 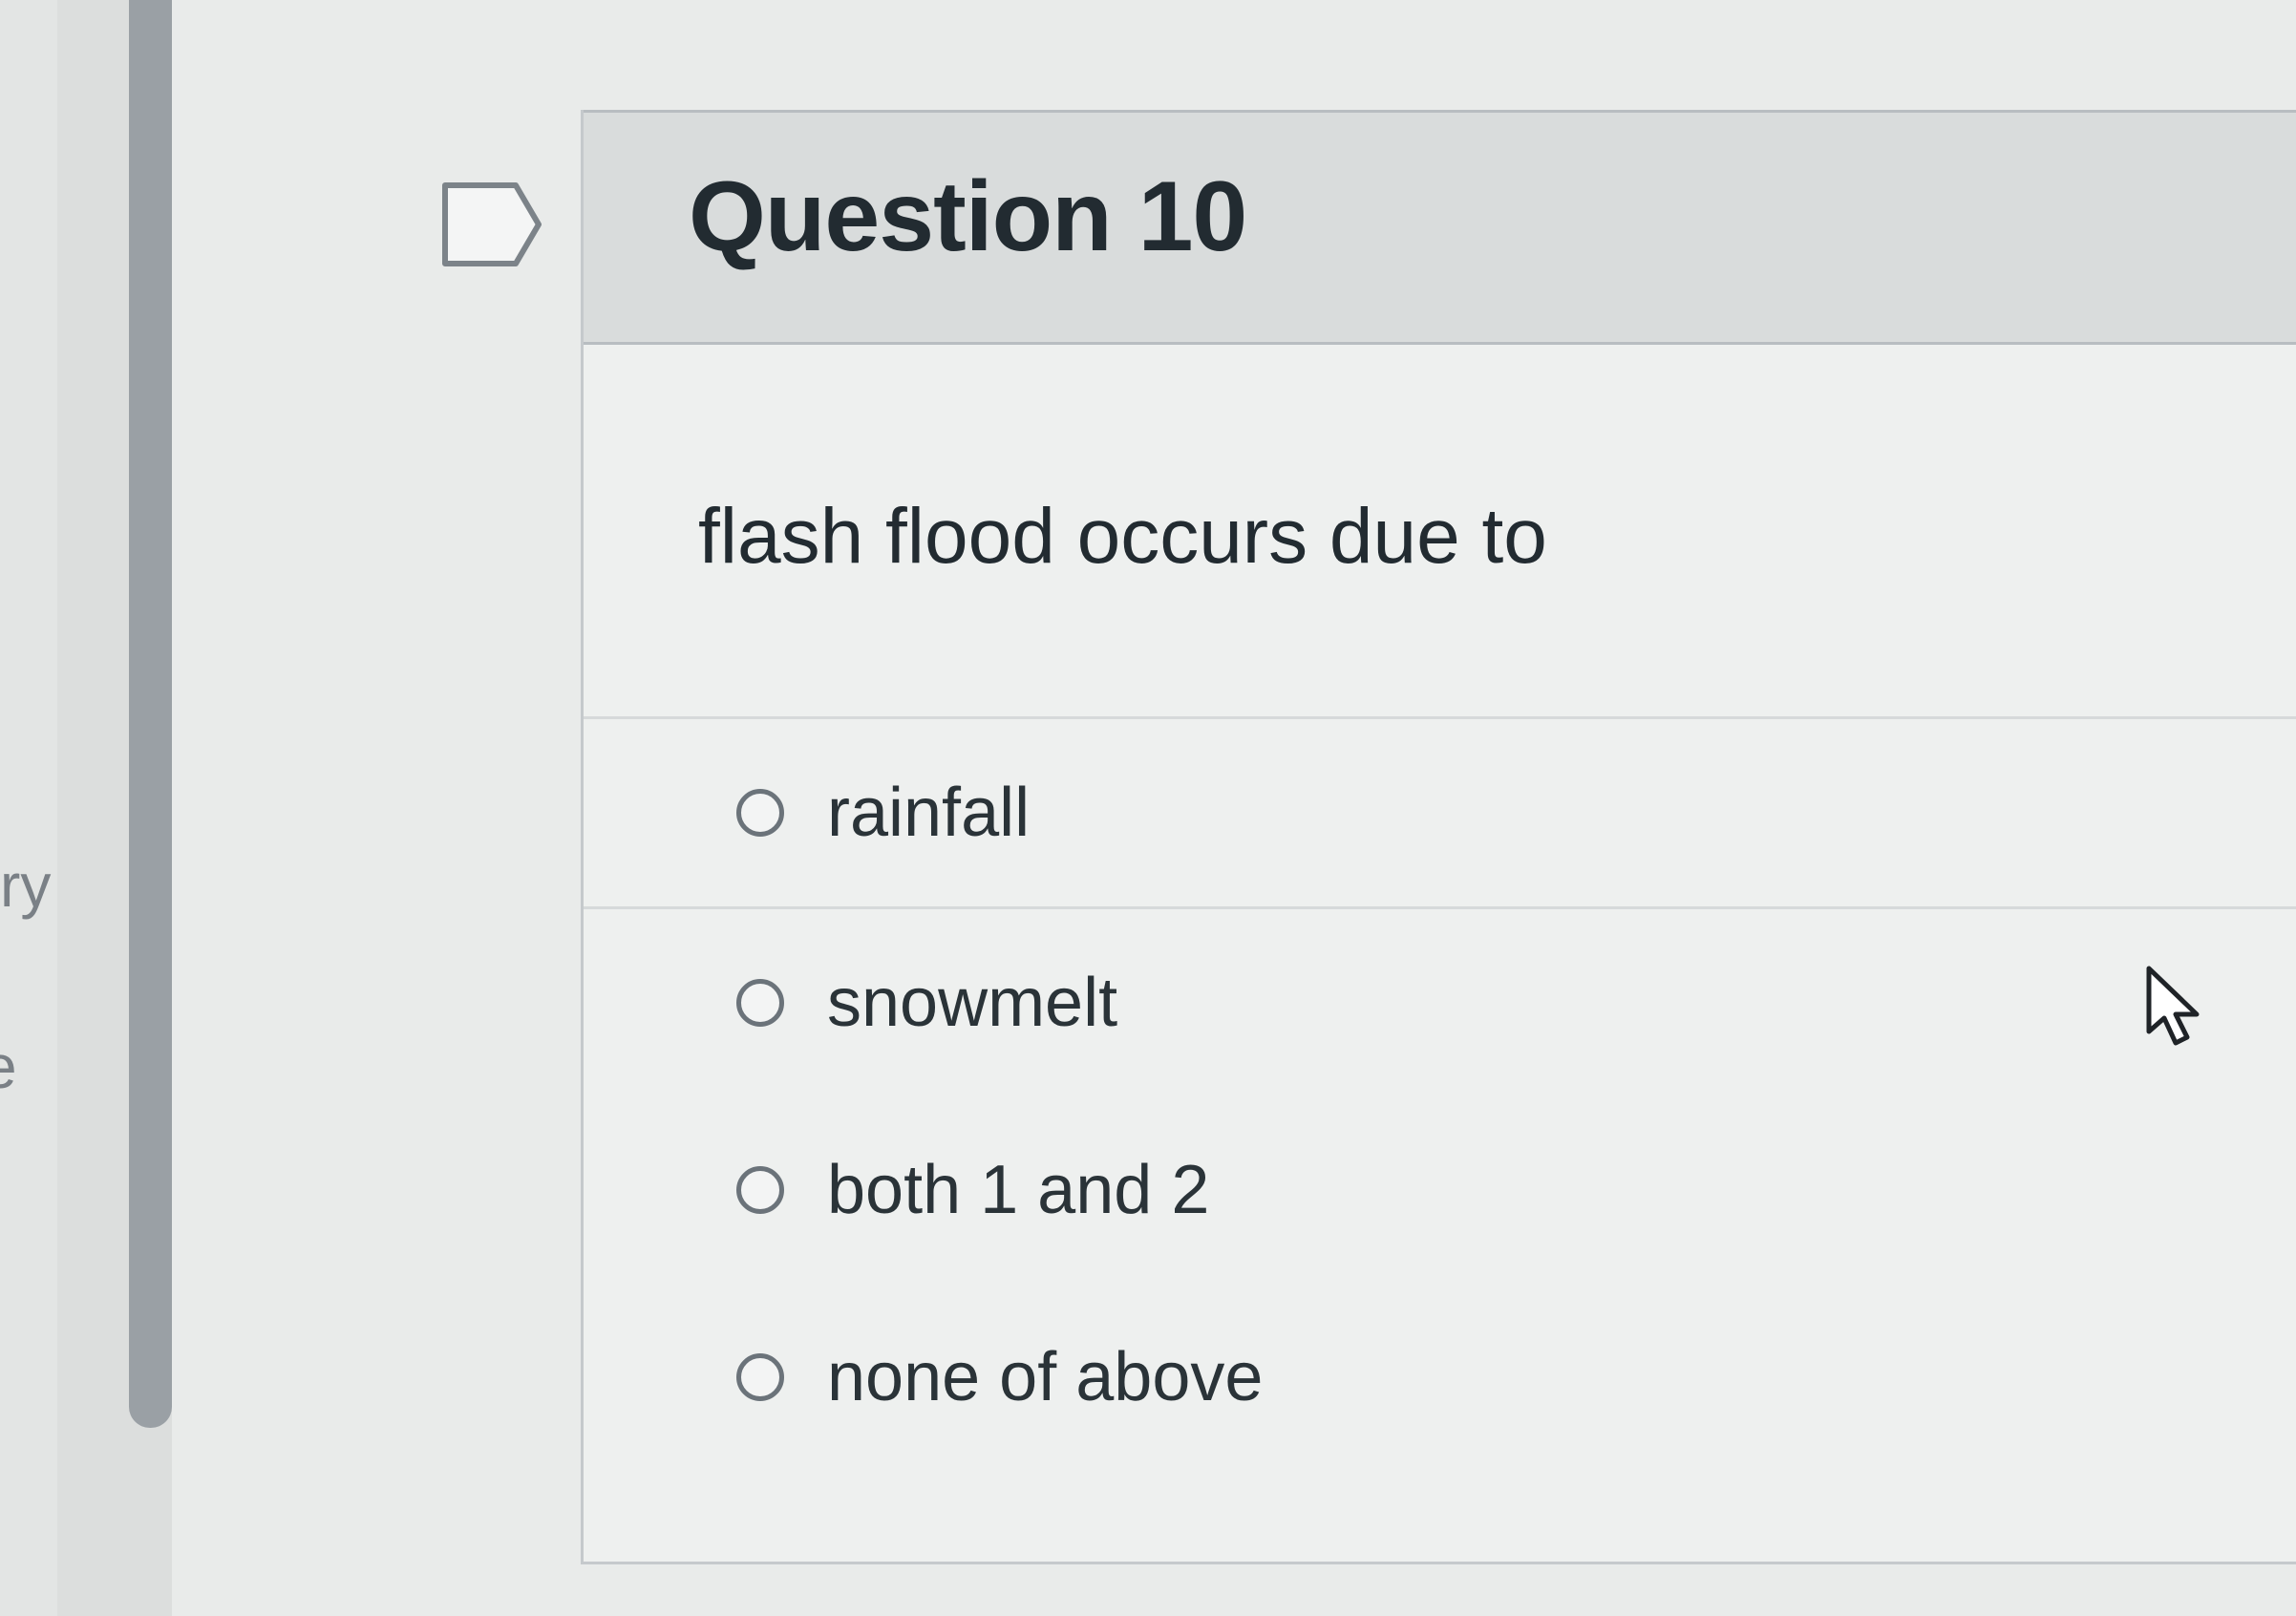 What do you see at coordinates (1440, 1001) in the screenshot?
I see `answer-option-snowmelt: snowmelt` at bounding box center [1440, 1001].